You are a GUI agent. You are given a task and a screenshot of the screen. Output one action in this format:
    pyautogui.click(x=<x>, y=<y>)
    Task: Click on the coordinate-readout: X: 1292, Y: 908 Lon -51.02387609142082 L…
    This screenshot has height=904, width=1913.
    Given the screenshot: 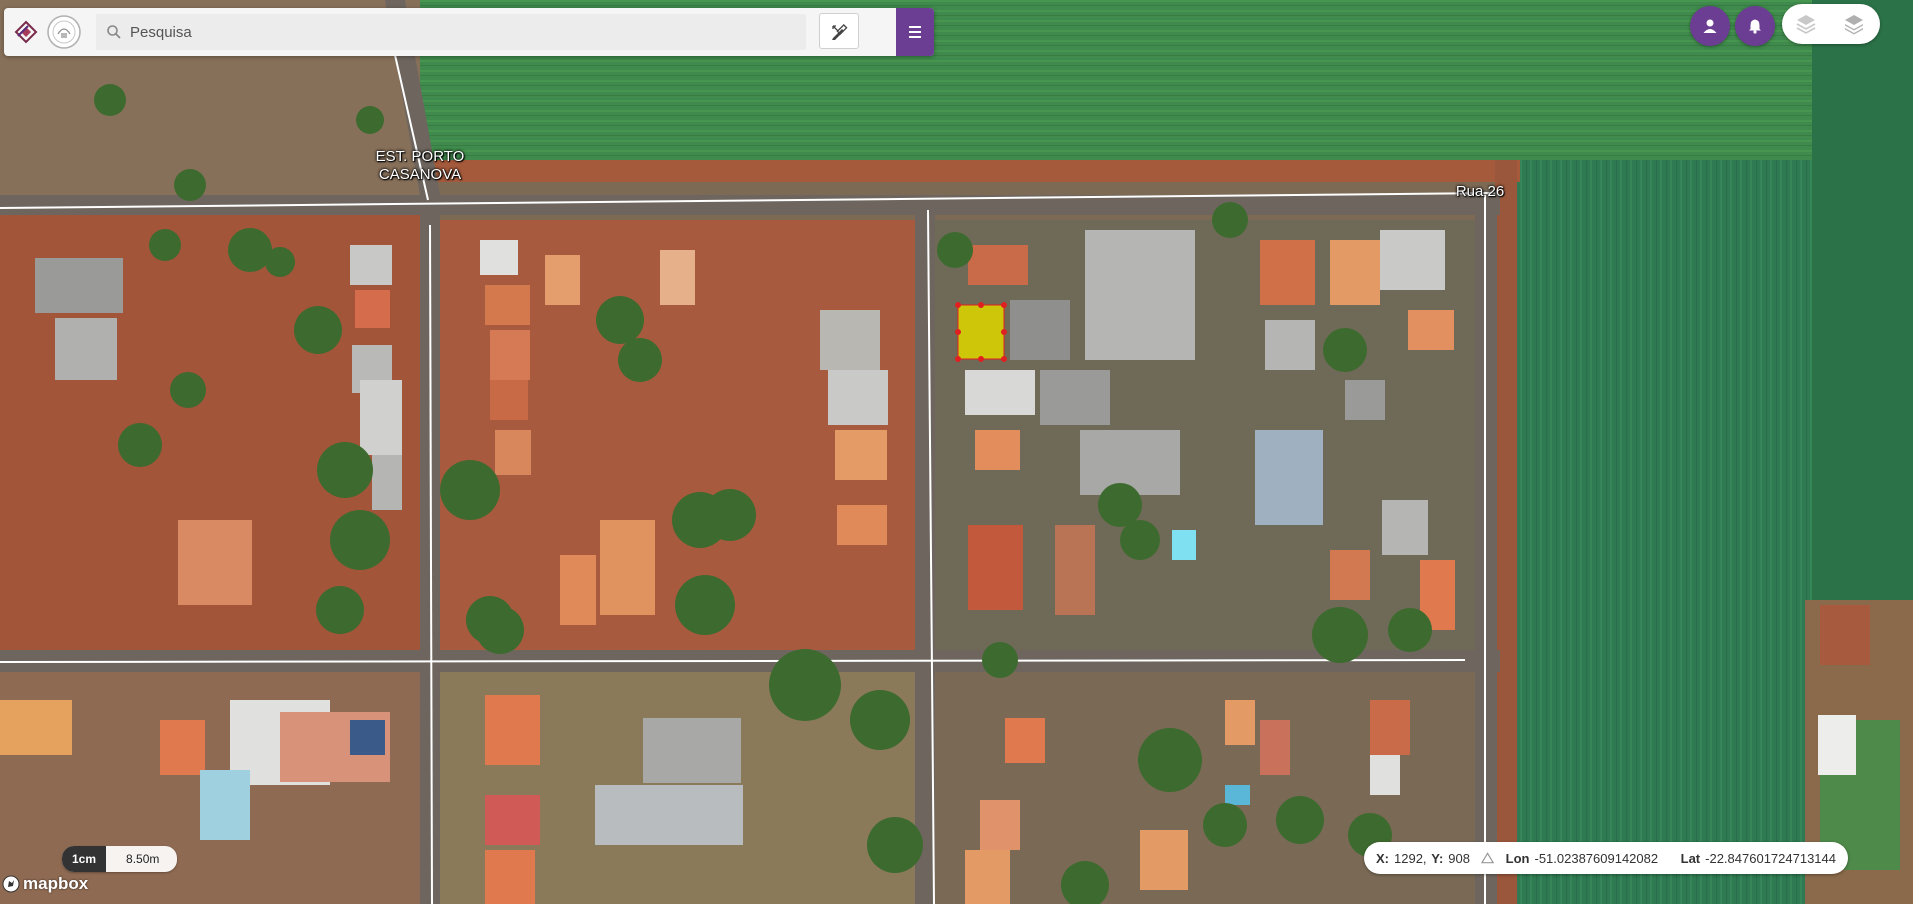 What is the action you would take?
    pyautogui.click(x=1606, y=858)
    